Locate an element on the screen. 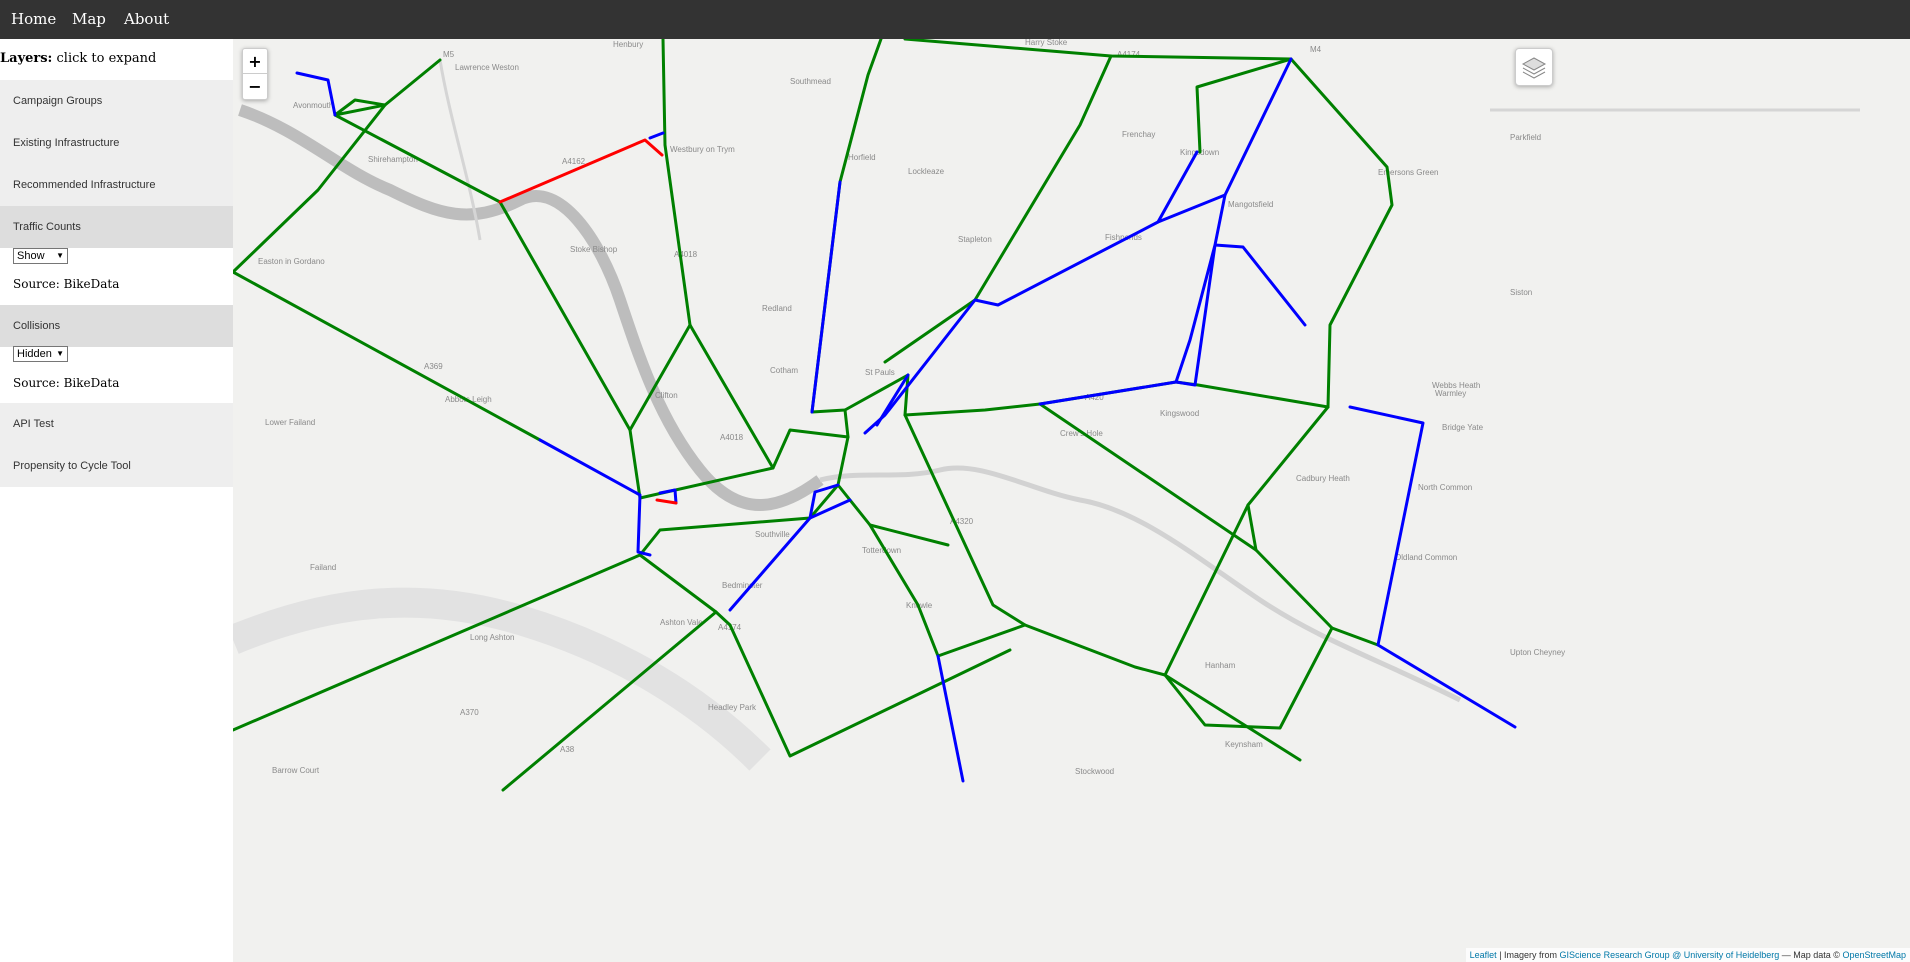 Image resolution: width=1910 pixels, height=962 pixels. layer-group-existing-infrastructure: Existing Infrastructure is located at coordinates (116, 143).